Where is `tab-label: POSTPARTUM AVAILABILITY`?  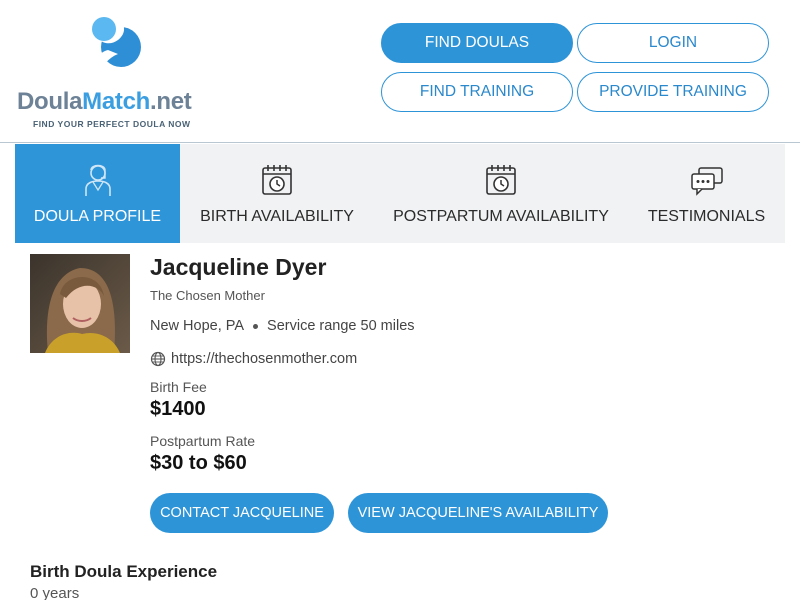 tab-label: POSTPARTUM AVAILABILITY is located at coordinates (501, 216).